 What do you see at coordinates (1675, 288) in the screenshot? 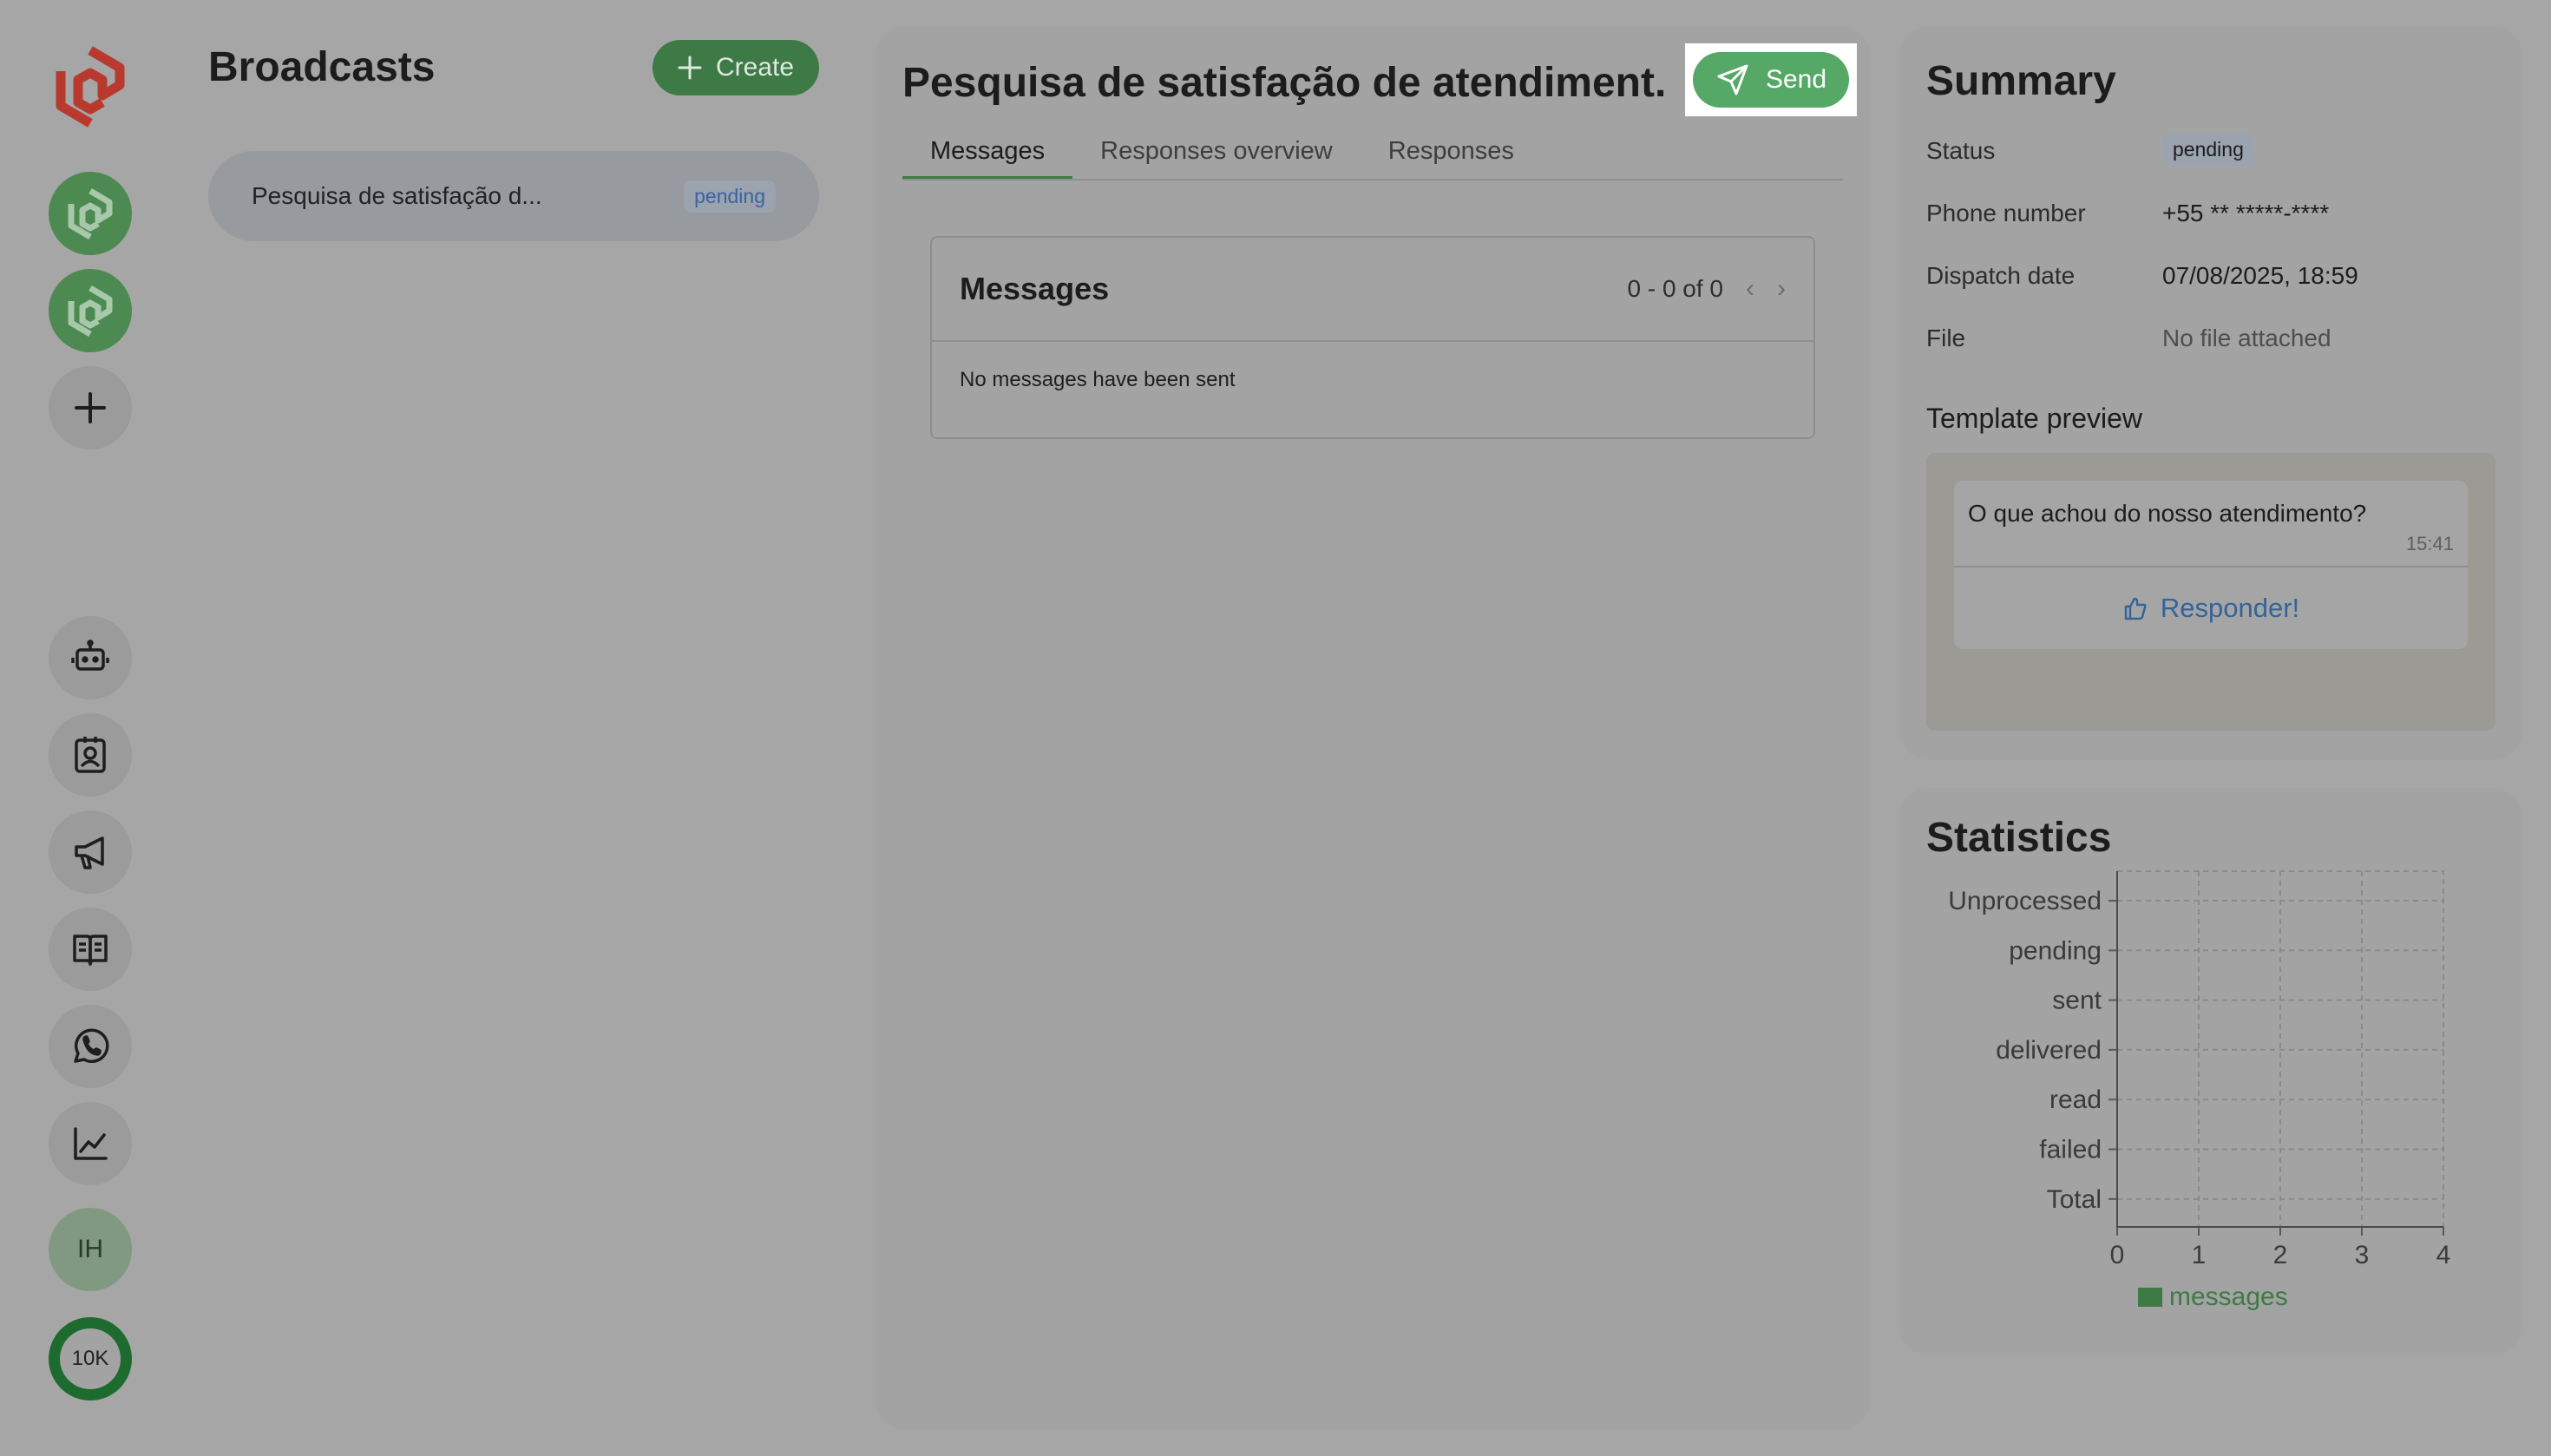
I see `pagination-range: 0 - 0 of 0` at bounding box center [1675, 288].